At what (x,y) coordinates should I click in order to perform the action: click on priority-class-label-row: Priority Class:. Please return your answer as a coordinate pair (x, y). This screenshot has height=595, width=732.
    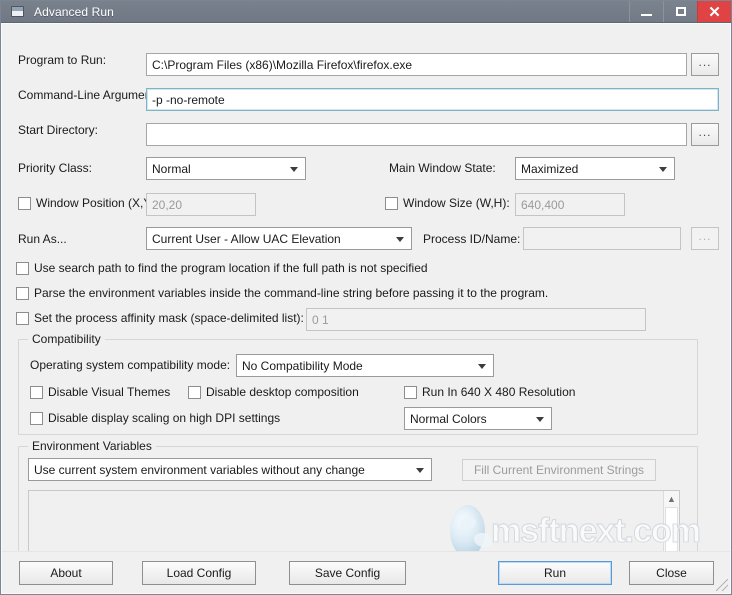
    Looking at the image, I should click on (55, 168).